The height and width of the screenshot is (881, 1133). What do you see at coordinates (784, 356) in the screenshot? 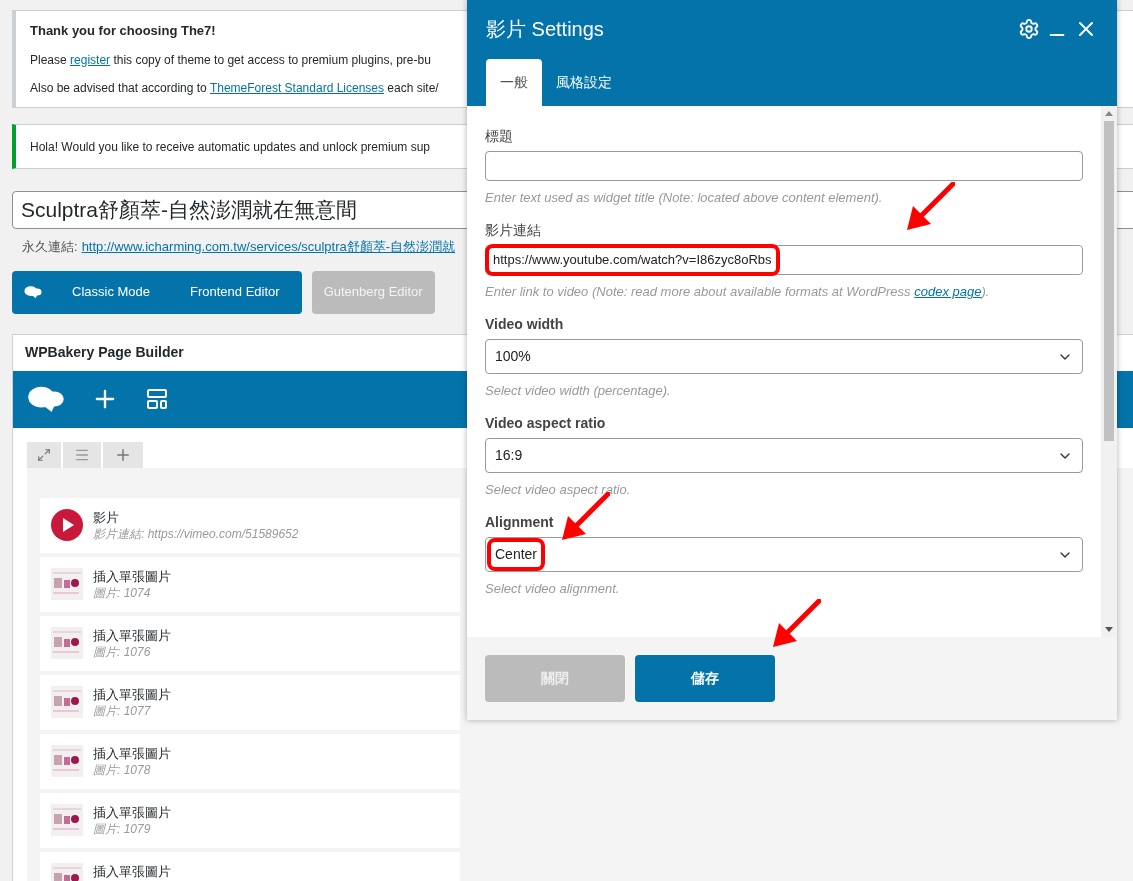
I see `select-field: 100%` at bounding box center [784, 356].